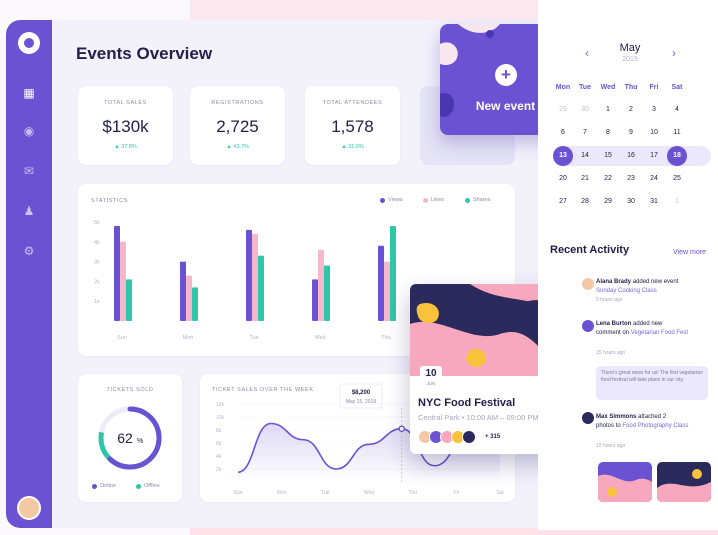  I want to click on calendar-next-button: ›, so click(674, 53).